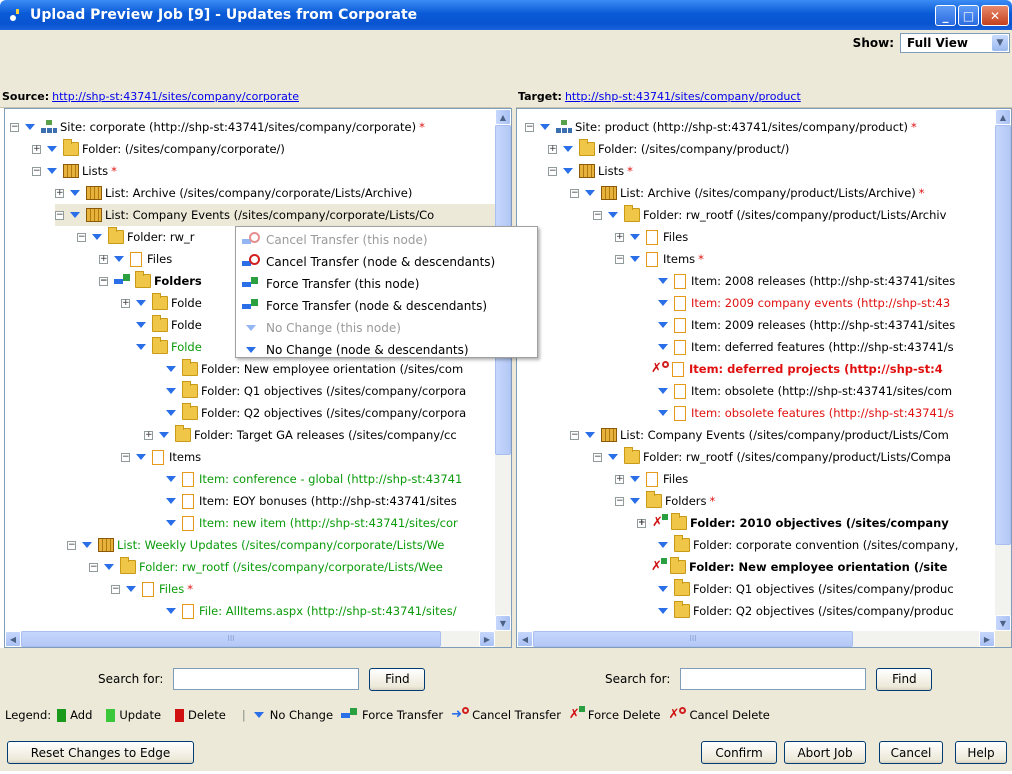 The image size is (1012, 774). What do you see at coordinates (135, 237) in the screenshot?
I see `tree-node: − Folder: rw_r` at bounding box center [135, 237].